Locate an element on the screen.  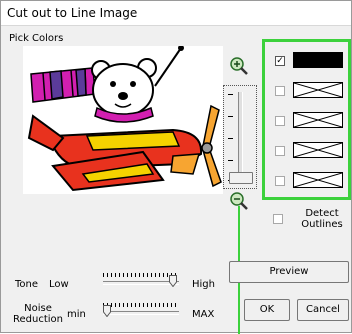
zoom-slider-track is located at coordinates (240, 136).